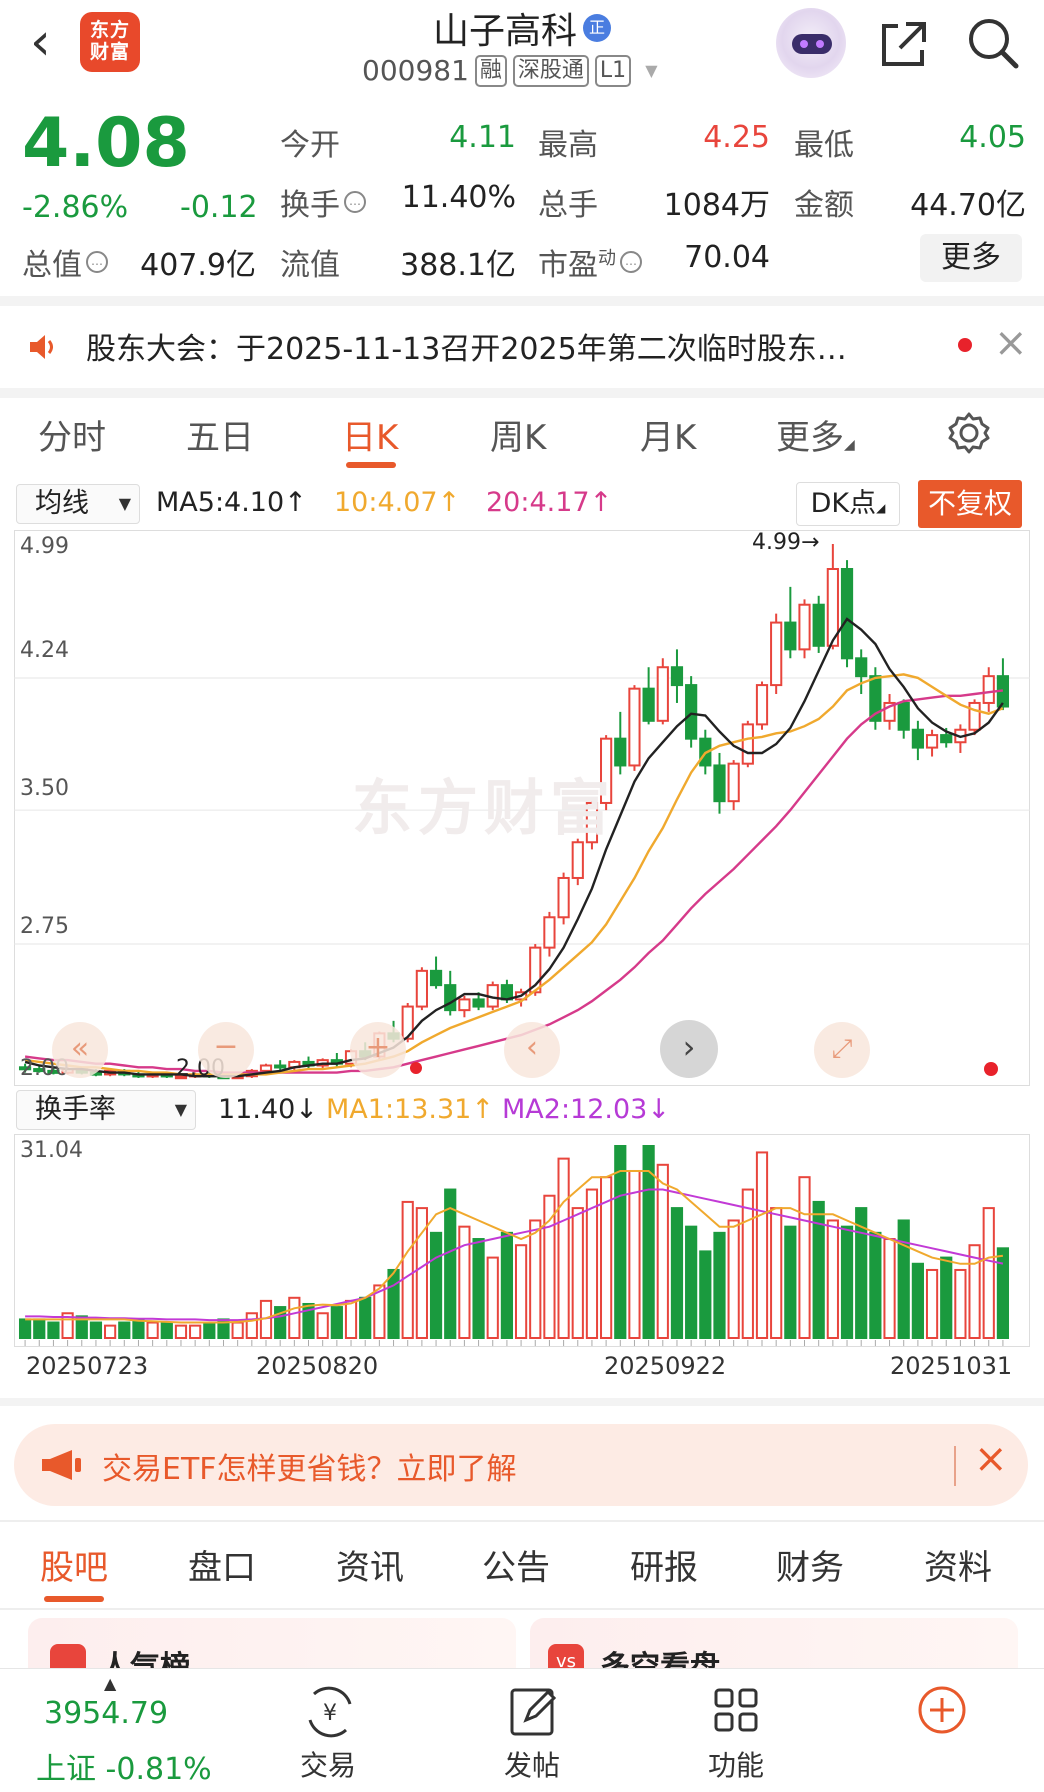  Describe the element at coordinates (736, 1764) in the screenshot. I see `nav-function-label: 功能` at that location.